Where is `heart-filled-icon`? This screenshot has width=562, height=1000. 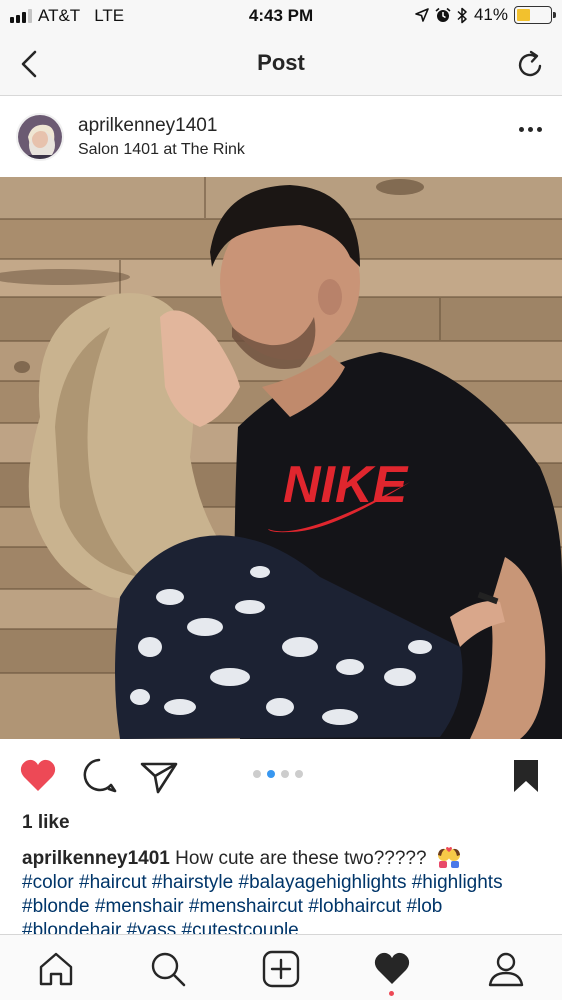 heart-filled-icon is located at coordinates (38, 776).